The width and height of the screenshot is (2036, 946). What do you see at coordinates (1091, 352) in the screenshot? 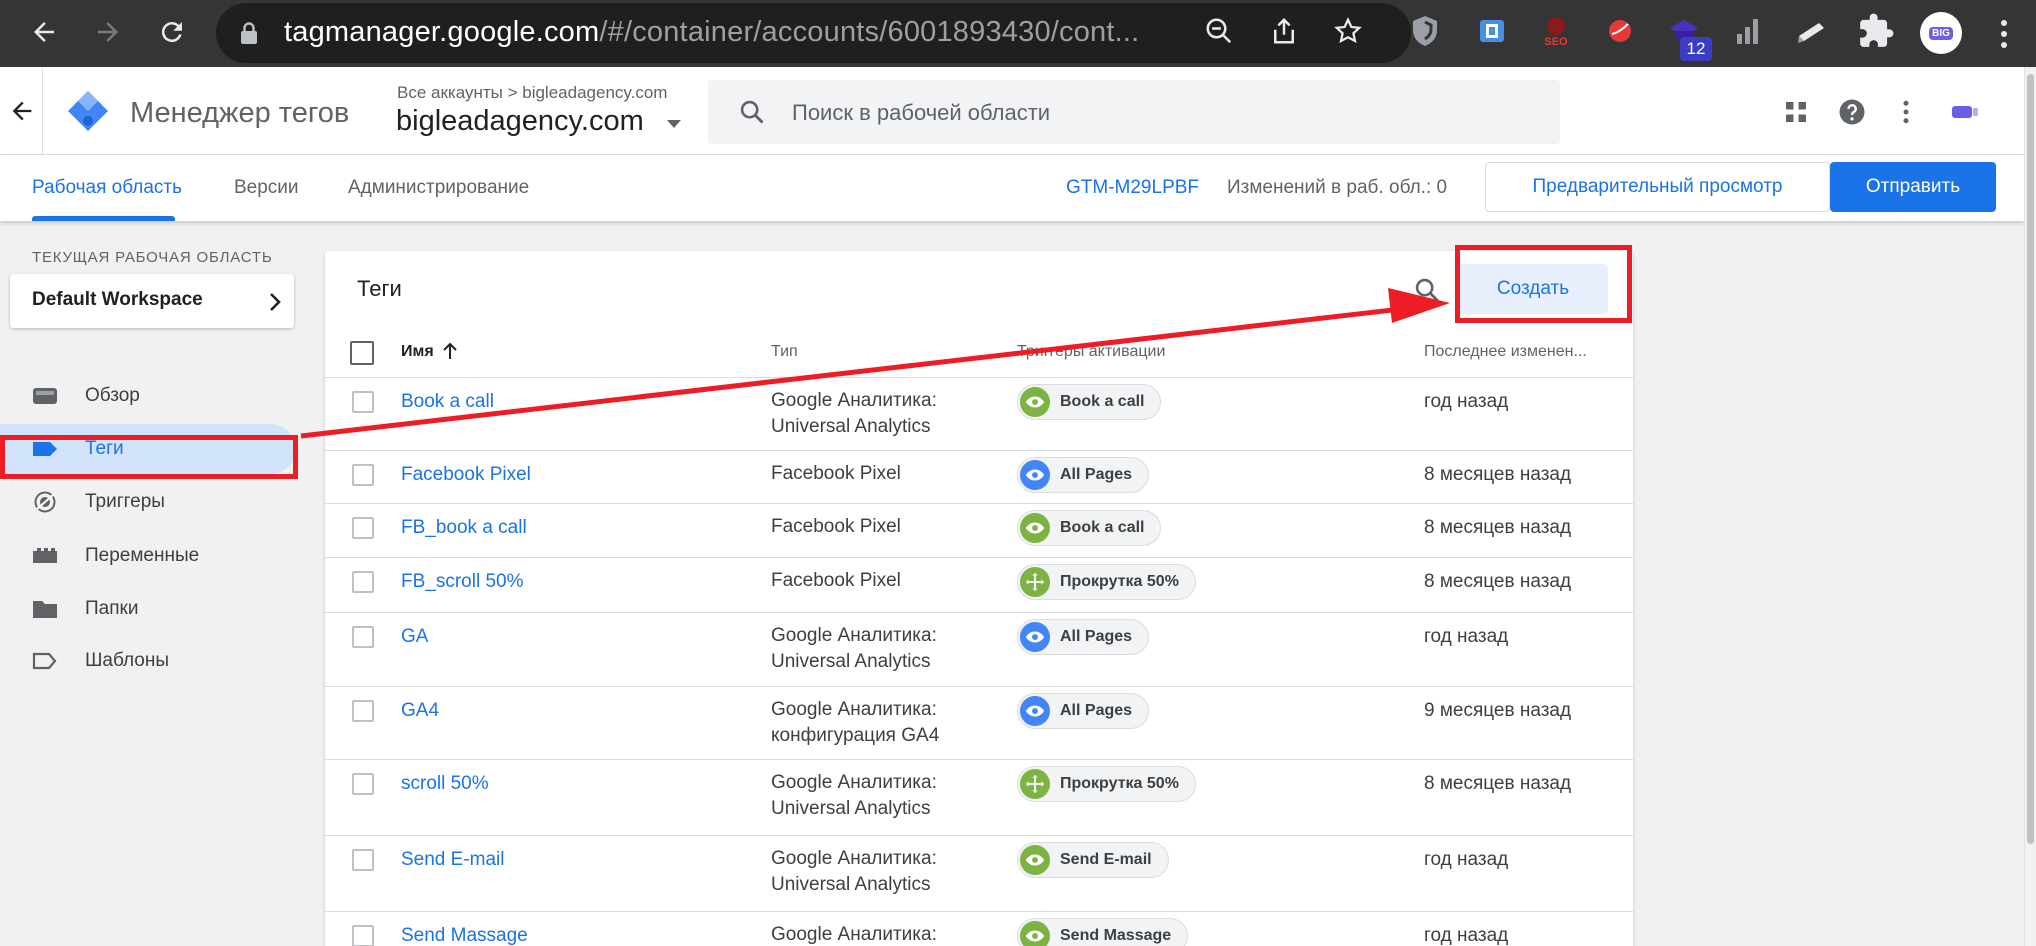
I see `column-header-triggers: Триггеры активации` at bounding box center [1091, 352].